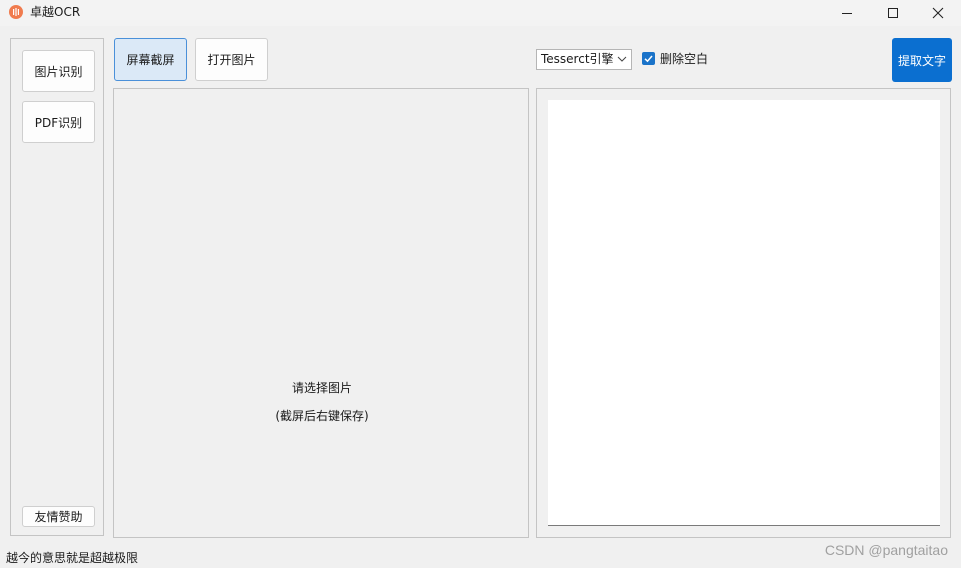 The height and width of the screenshot is (568, 961). I want to click on close-icon, so click(938, 13).